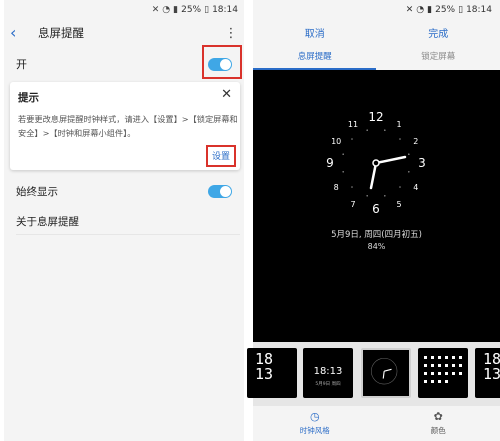 This screenshot has height=441, width=500. Describe the element at coordinates (28, 98) in the screenshot. I see `tip-title: 提示` at that location.